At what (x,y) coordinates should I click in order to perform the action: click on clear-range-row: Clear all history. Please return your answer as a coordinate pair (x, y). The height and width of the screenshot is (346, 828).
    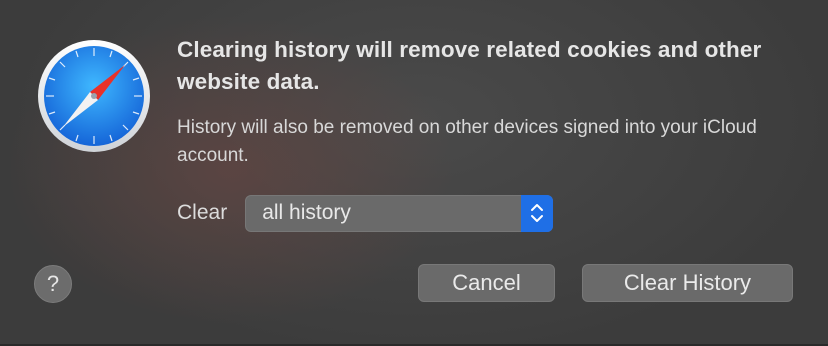
    Looking at the image, I should click on (365, 213).